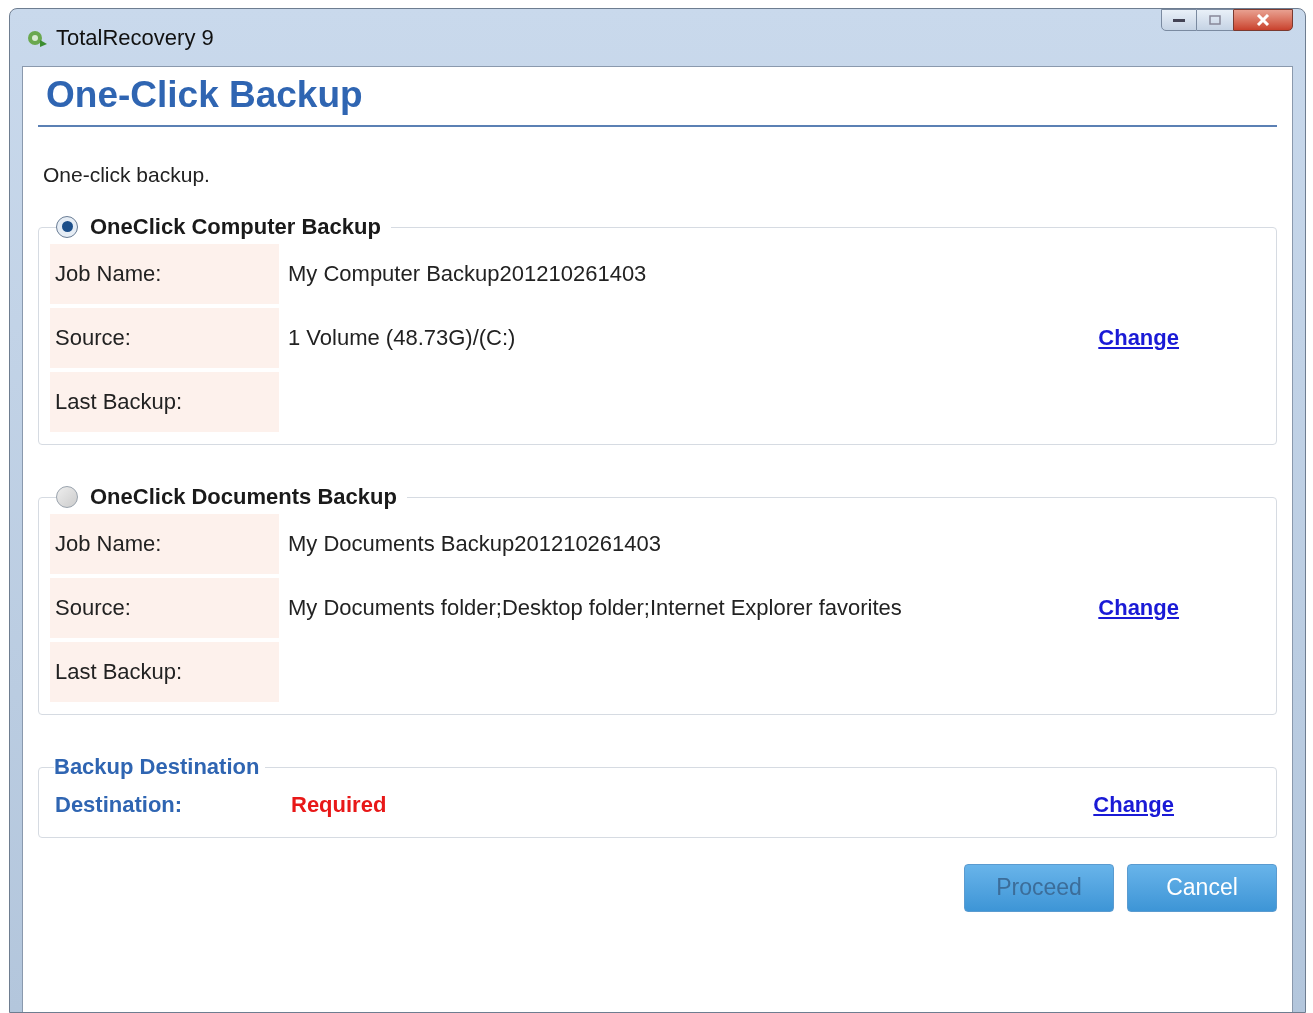 Image resolution: width=1313 pixels, height=1013 pixels. I want to click on field-value: My Computer Backup201210261403, so click(467, 274).